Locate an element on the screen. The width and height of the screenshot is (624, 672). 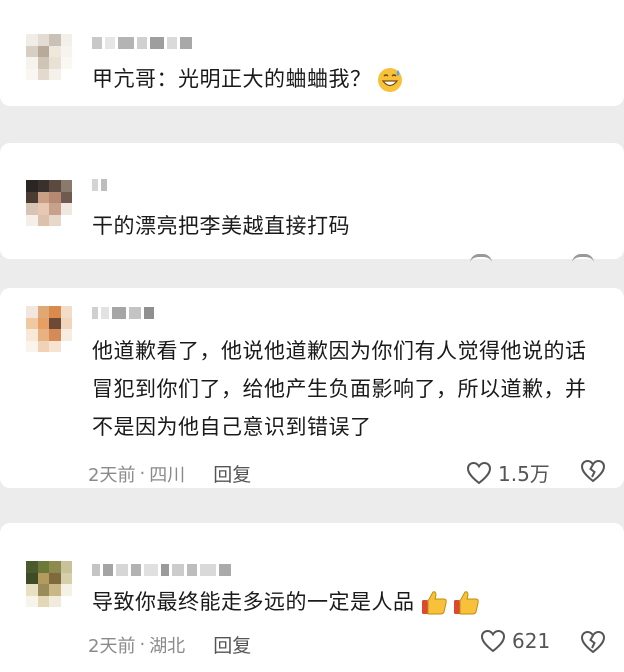
like-count: 1.5万 is located at coordinates (524, 474).